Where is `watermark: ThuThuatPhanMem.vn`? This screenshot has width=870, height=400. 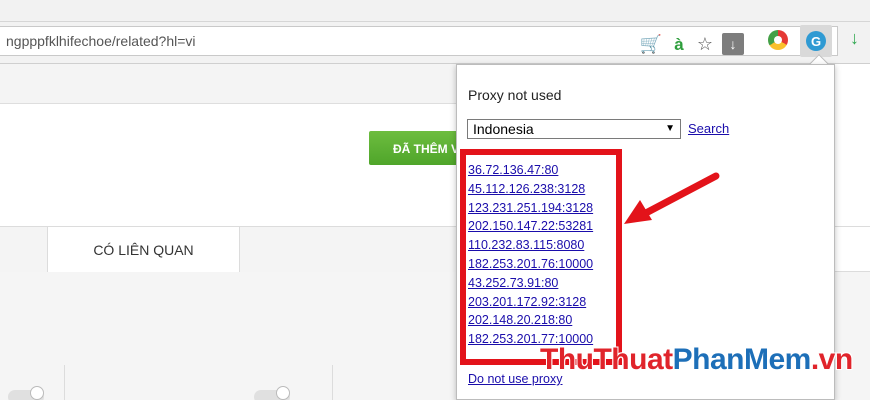
watermark: ThuThuatPhanMem.vn is located at coordinates (696, 360).